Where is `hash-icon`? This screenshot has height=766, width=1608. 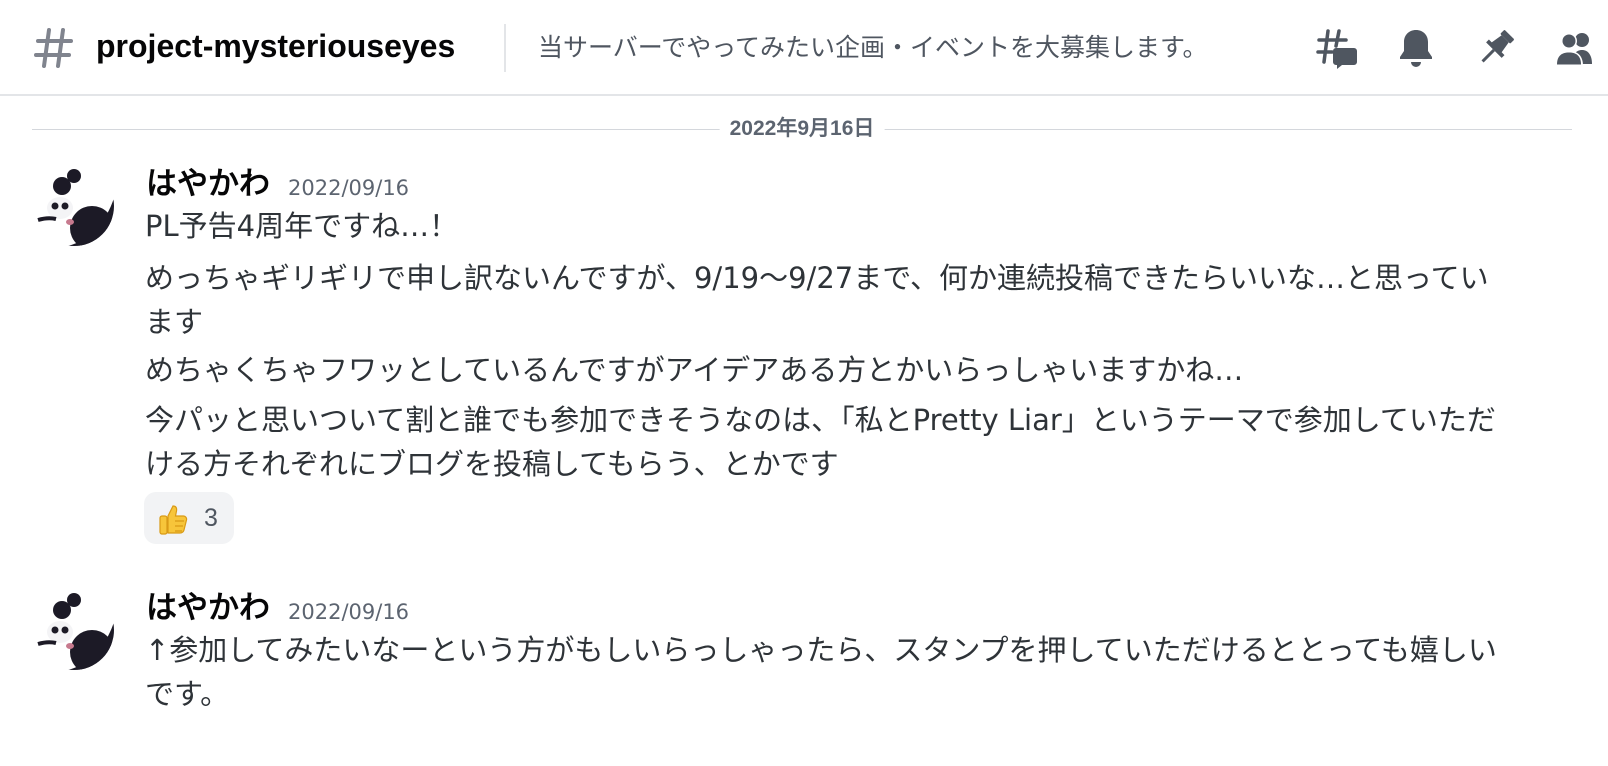
hash-icon is located at coordinates (54, 48).